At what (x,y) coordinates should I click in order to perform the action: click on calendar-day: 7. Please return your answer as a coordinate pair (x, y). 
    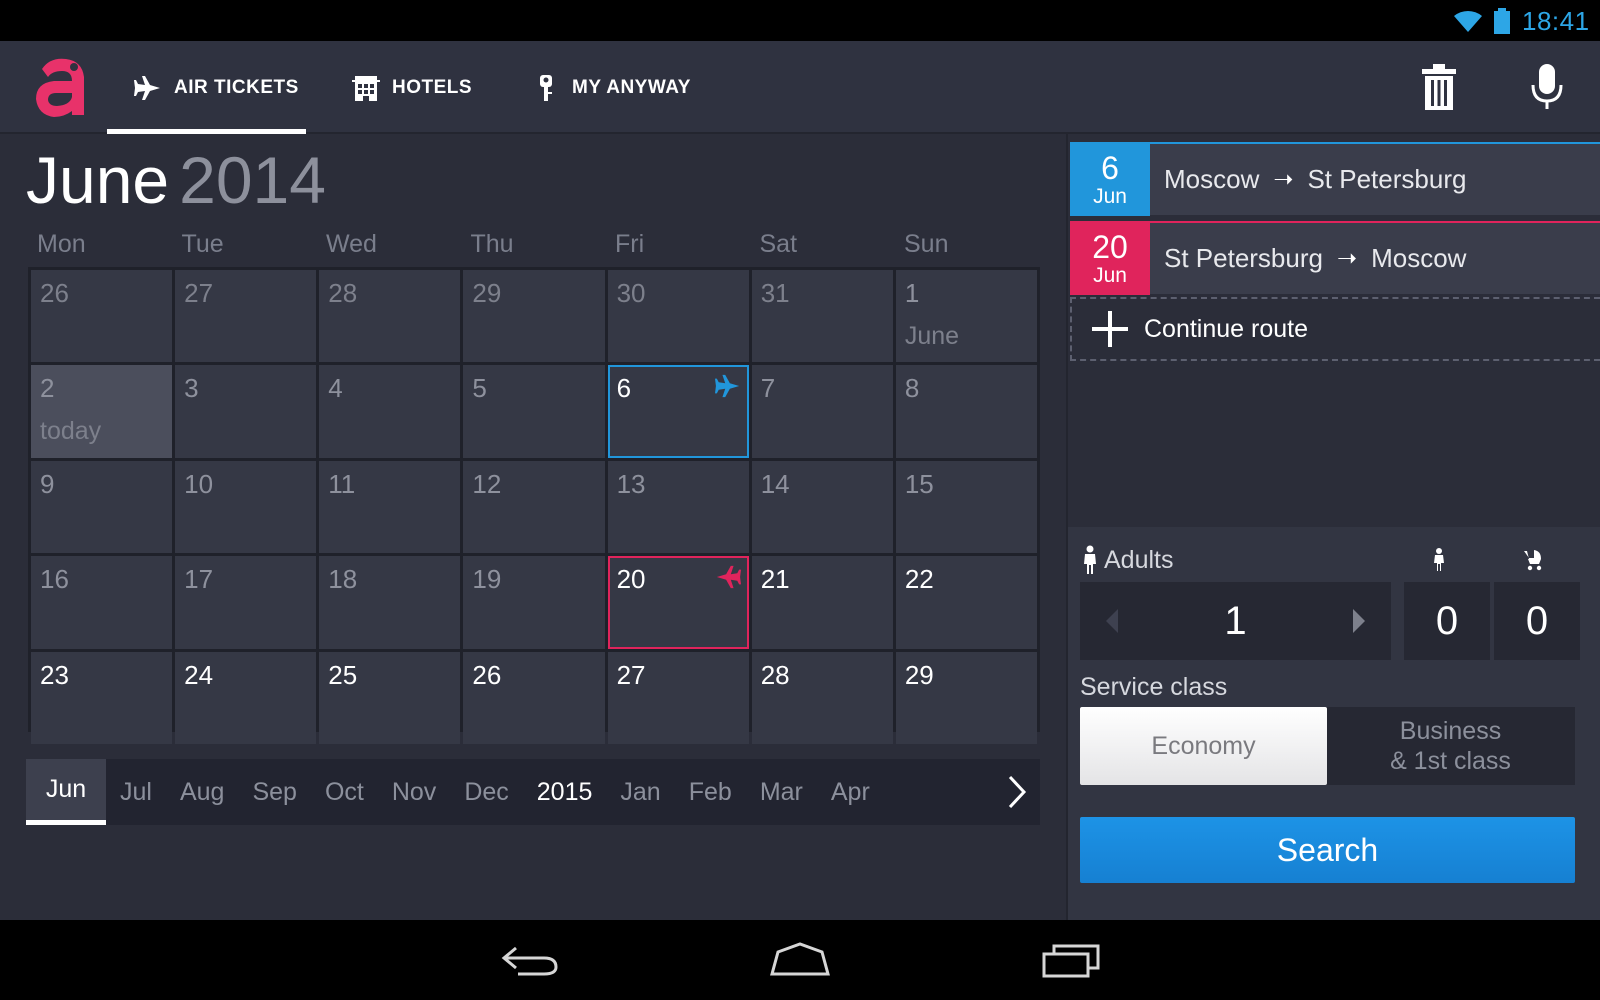
    Looking at the image, I should click on (822, 411).